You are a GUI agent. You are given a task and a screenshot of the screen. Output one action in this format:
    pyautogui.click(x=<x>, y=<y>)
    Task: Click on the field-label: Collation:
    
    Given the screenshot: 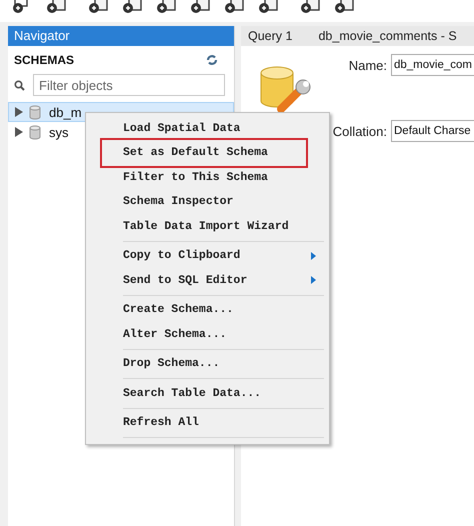 What is the action you would take?
    pyautogui.click(x=359, y=131)
    